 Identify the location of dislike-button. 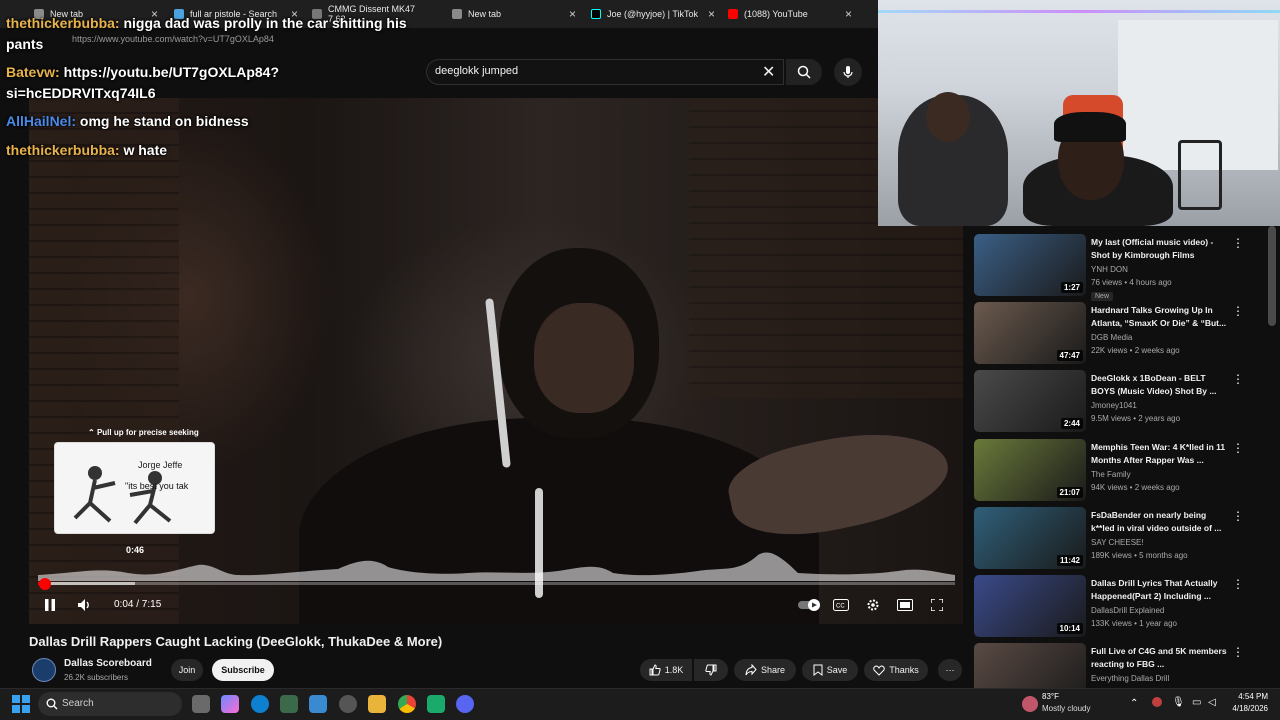
(711, 670).